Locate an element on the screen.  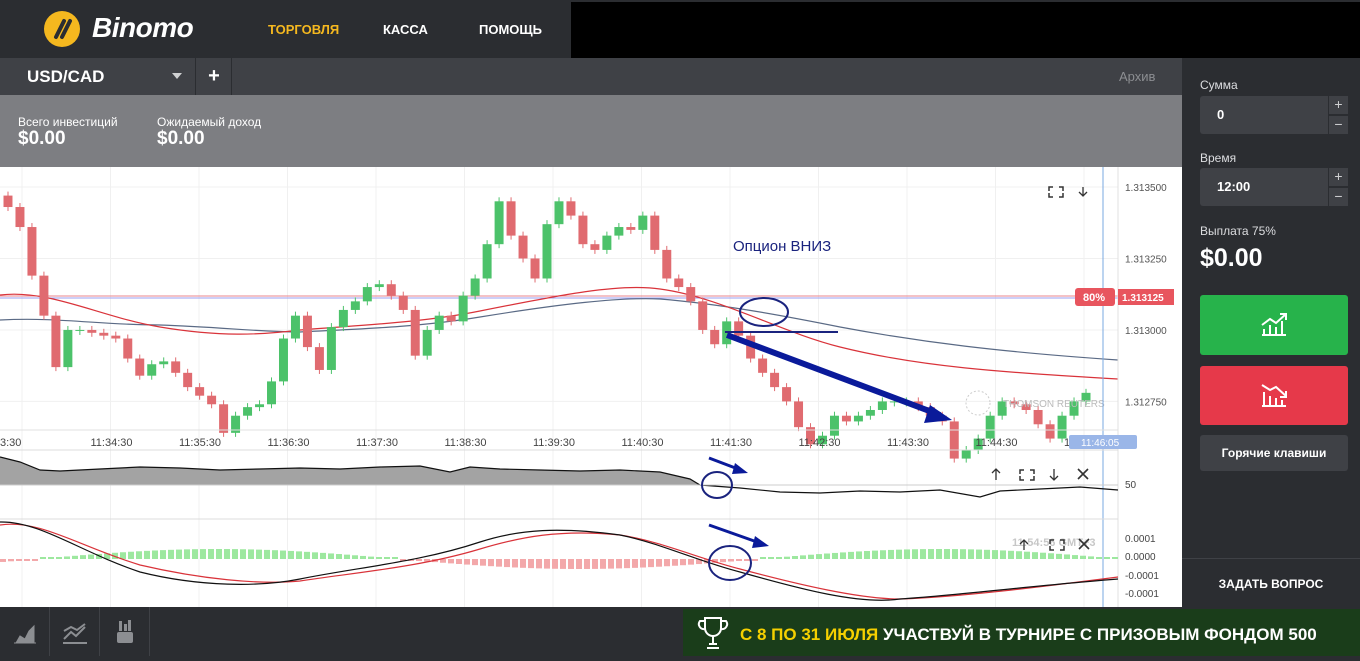
logo-text: Binomo is located at coordinates (143, 28).